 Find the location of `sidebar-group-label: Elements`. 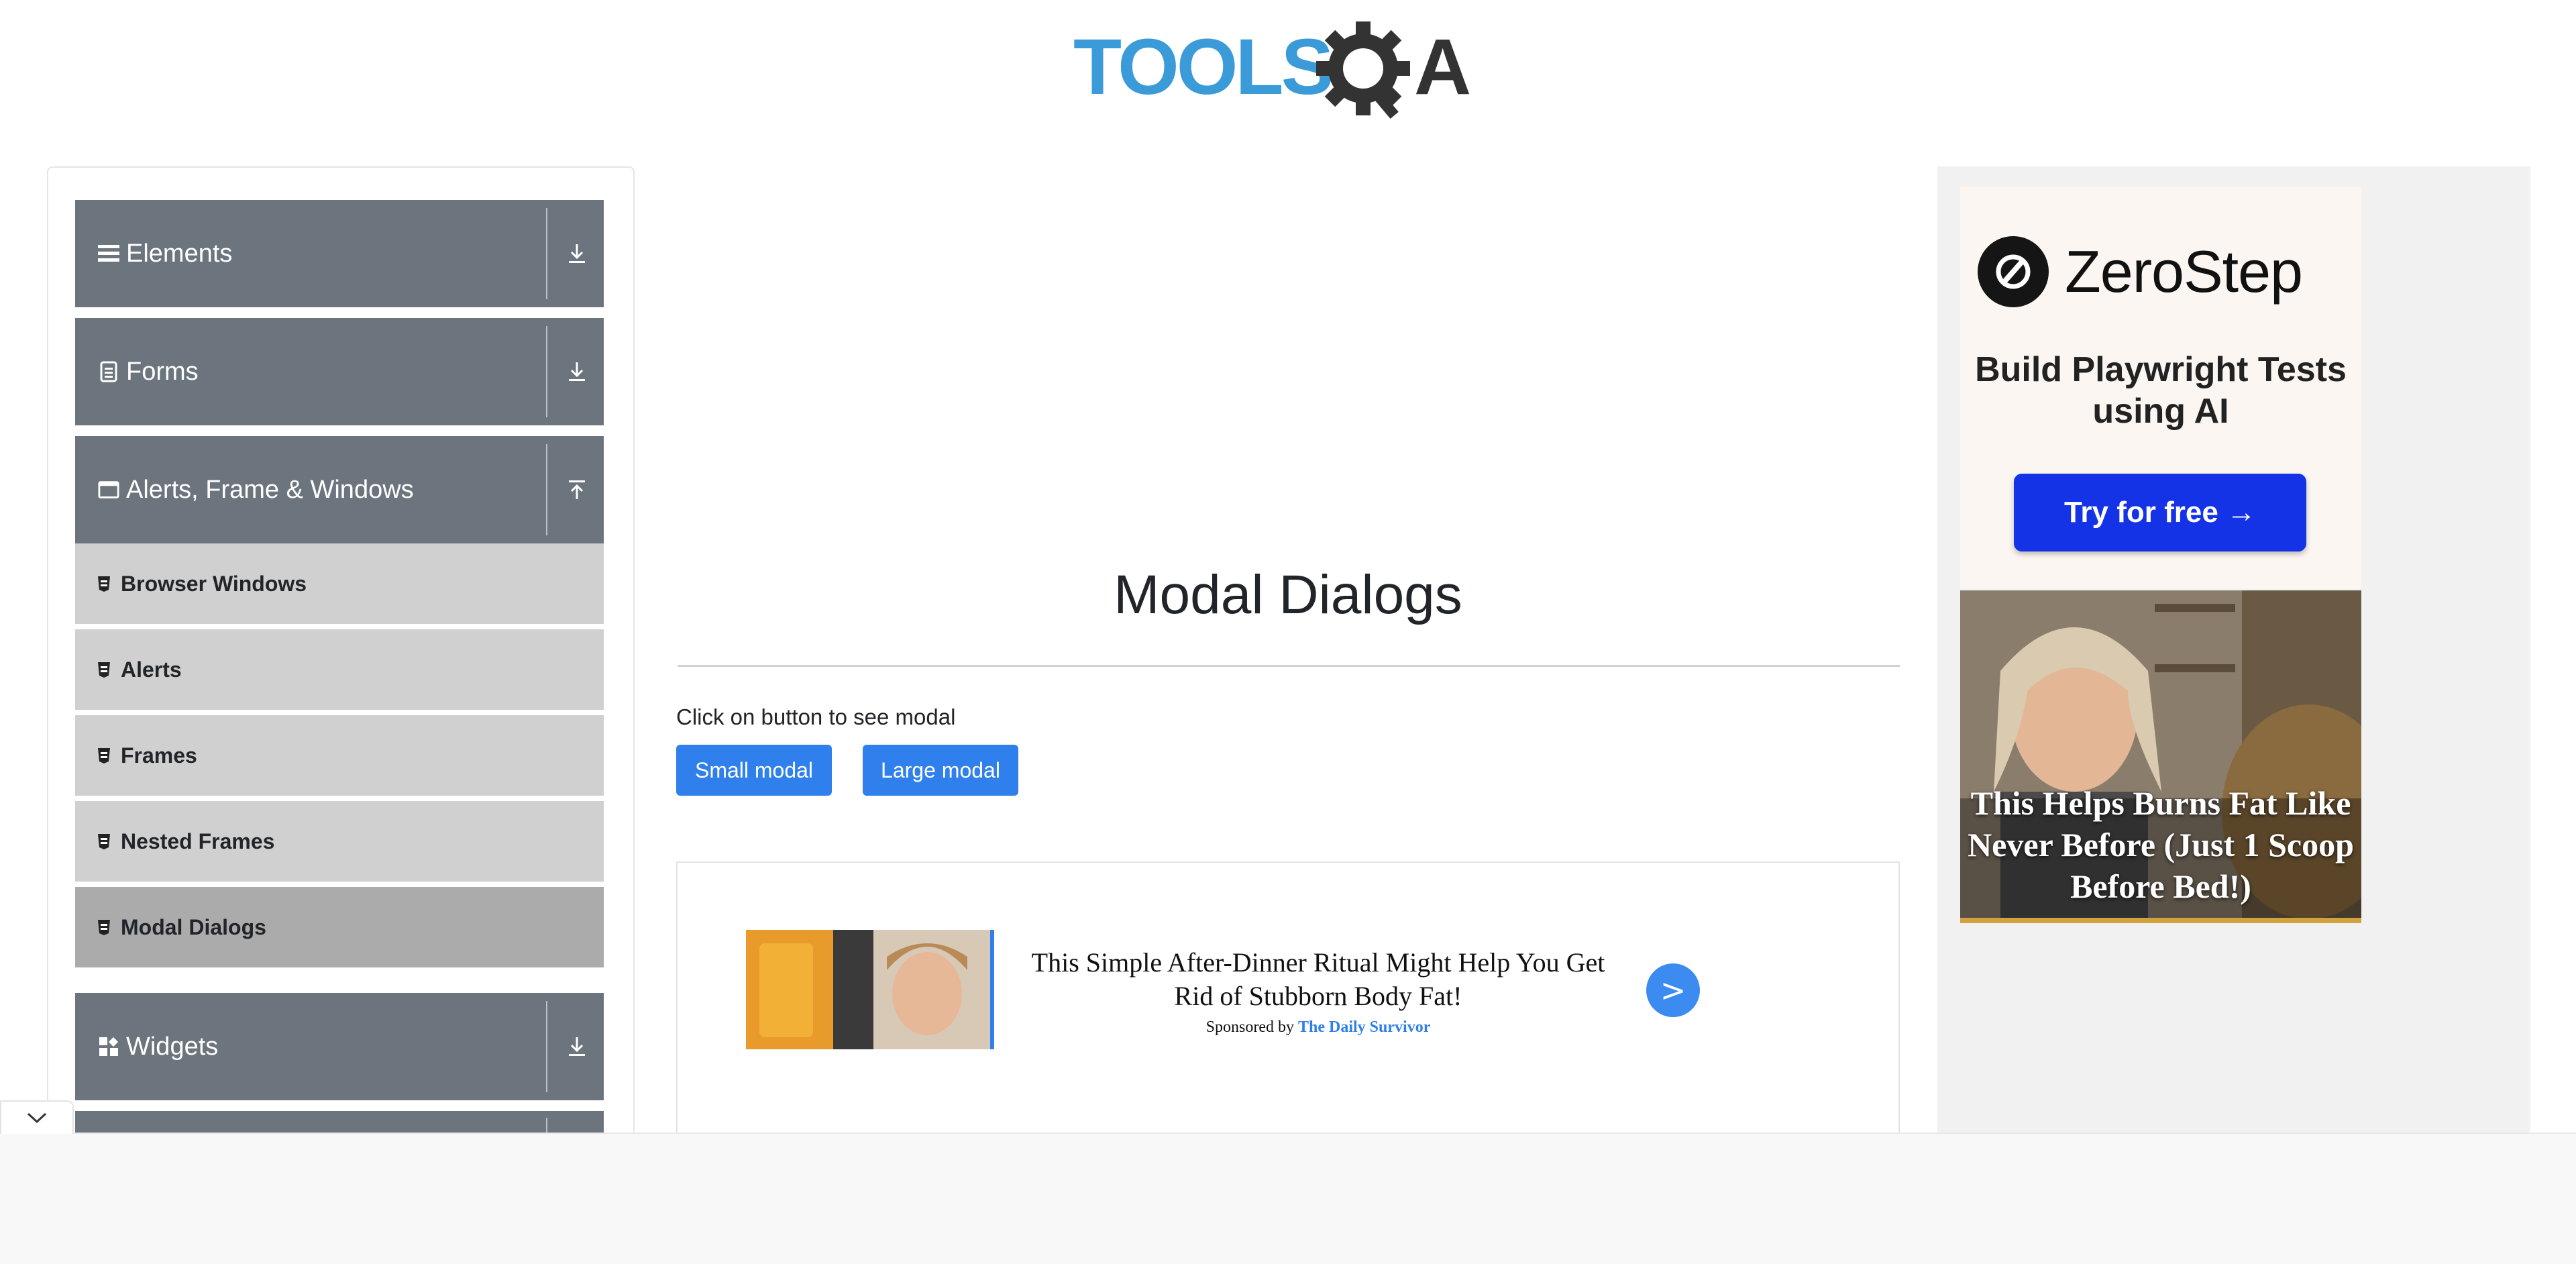

sidebar-group-label: Elements is located at coordinates (179, 253).